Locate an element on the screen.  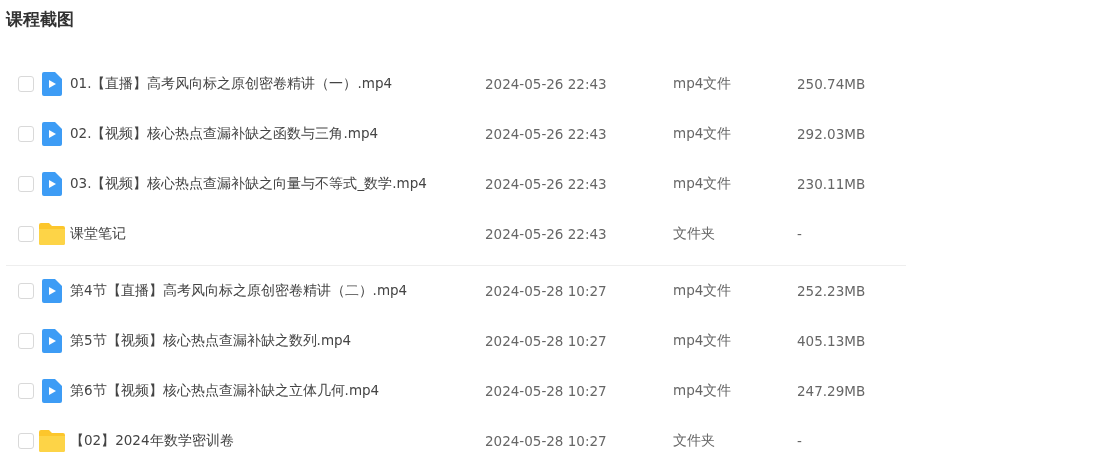
file-name: 第4节【直播】高考风向标之原创密卷精讲（二）.mp4 is located at coordinates (277, 291).